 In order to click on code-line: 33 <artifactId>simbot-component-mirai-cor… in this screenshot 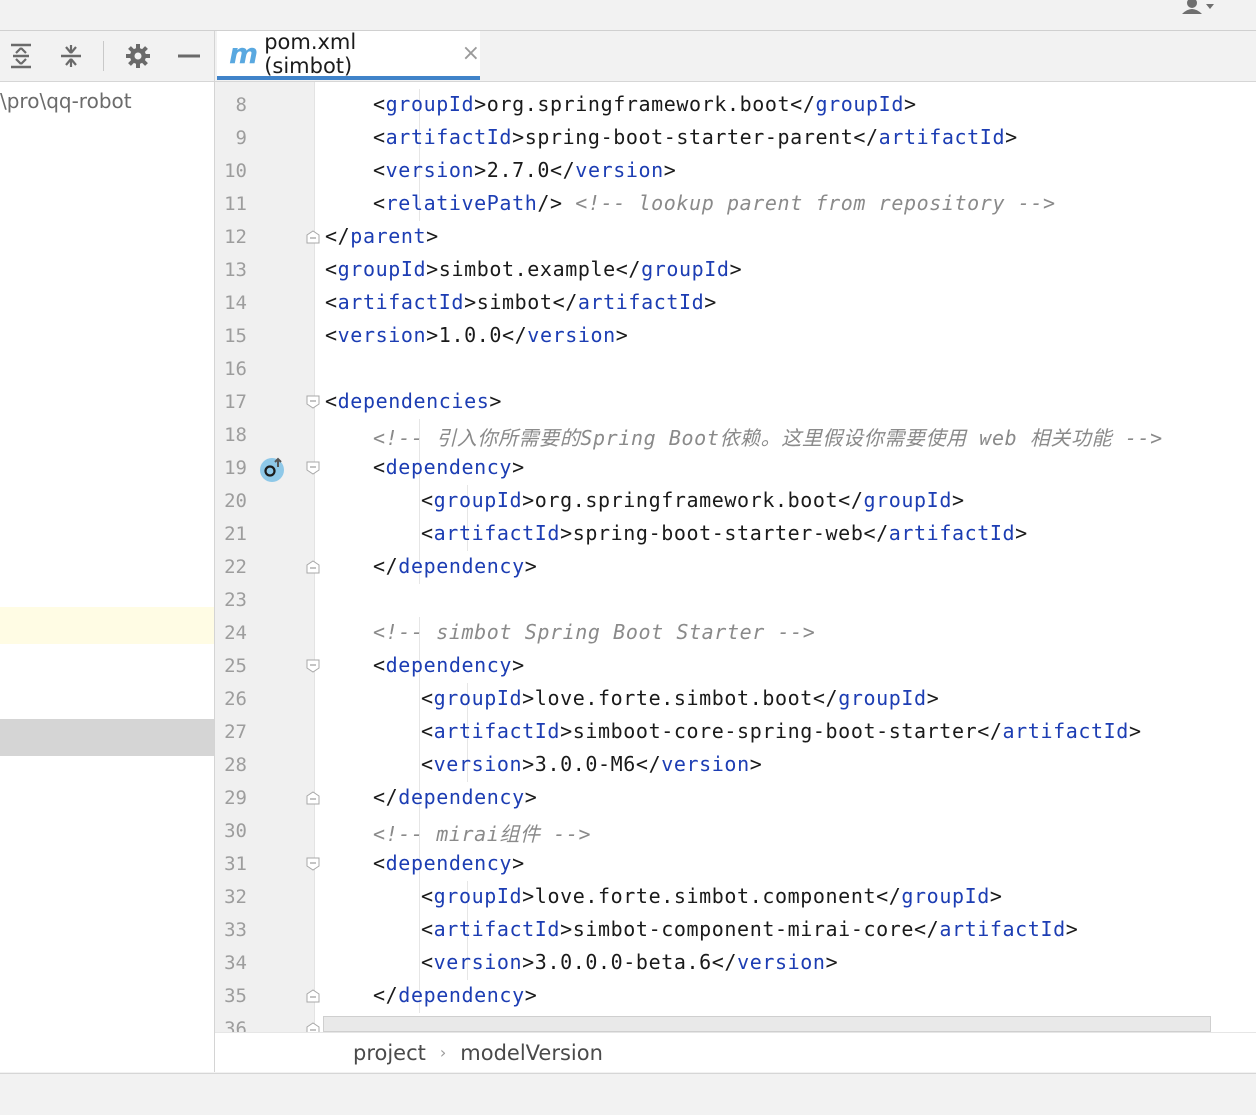, I will do `click(735, 930)`.